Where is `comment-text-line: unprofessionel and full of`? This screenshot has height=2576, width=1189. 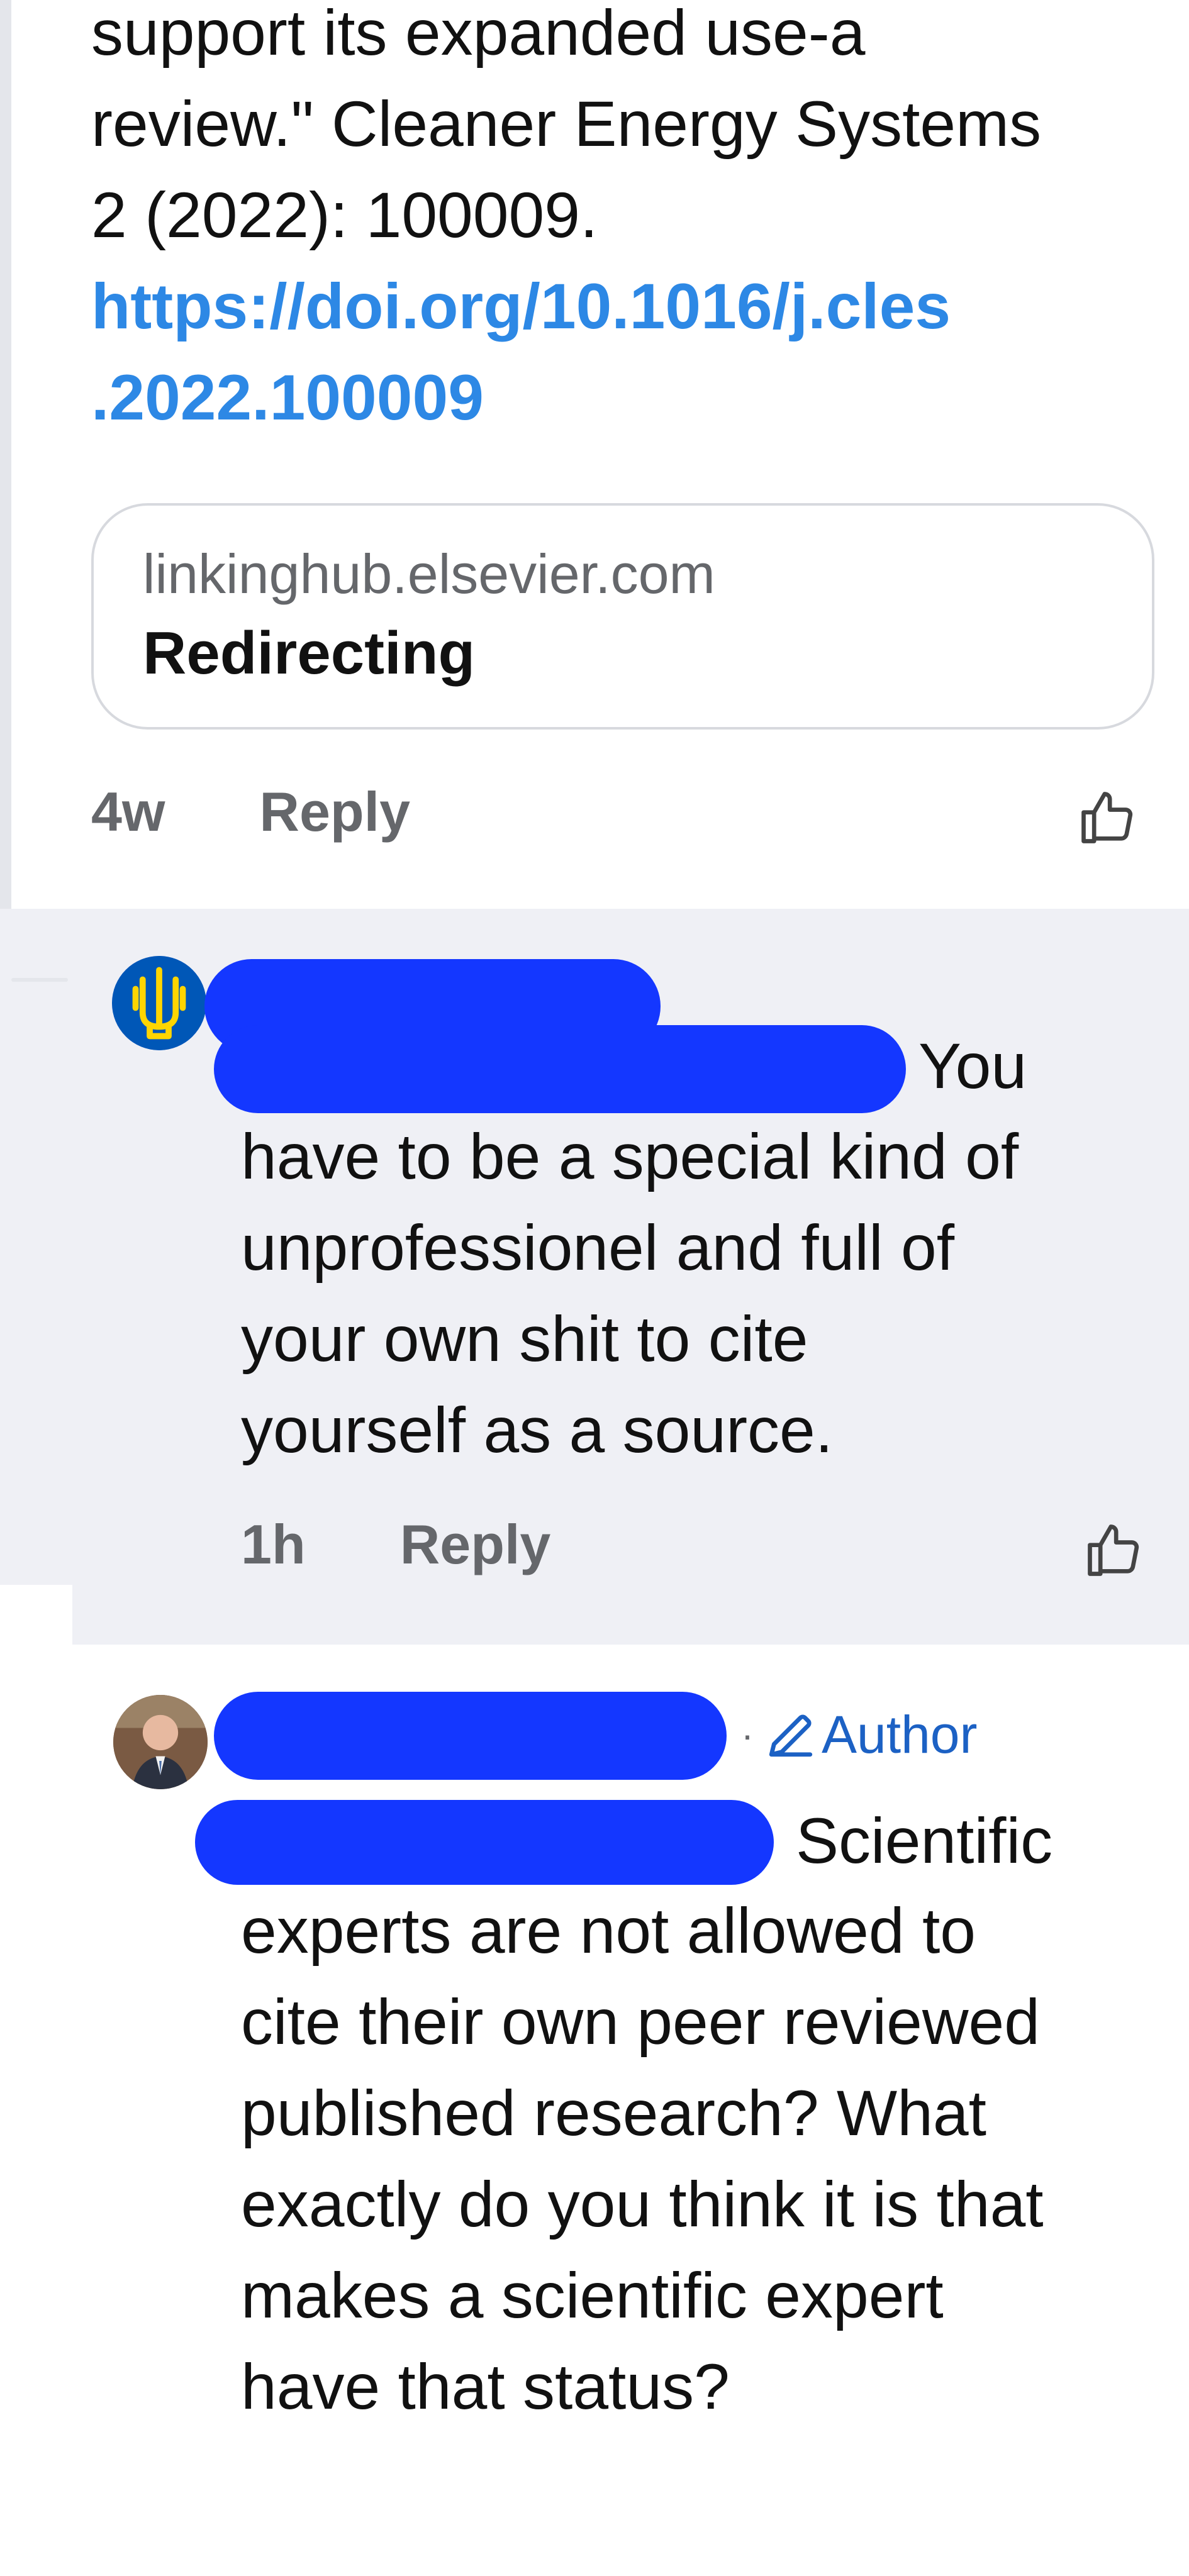
comment-text-line: unprofessionel and full of is located at coordinates (598, 1248).